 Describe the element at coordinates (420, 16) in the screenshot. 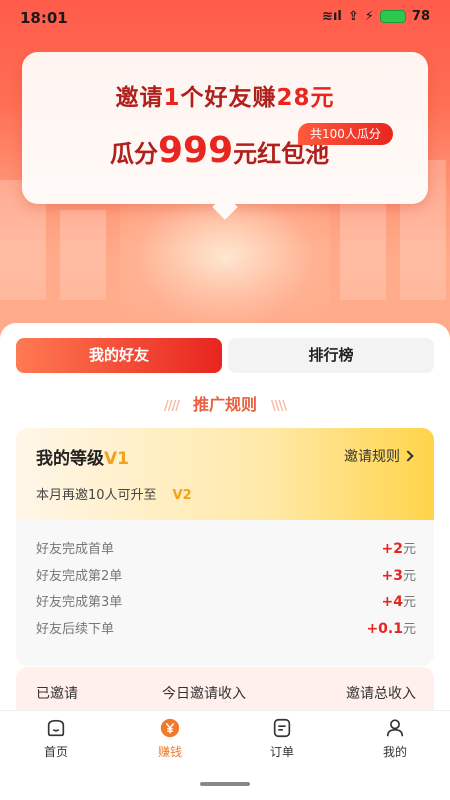

I see `battery-level: 78` at that location.